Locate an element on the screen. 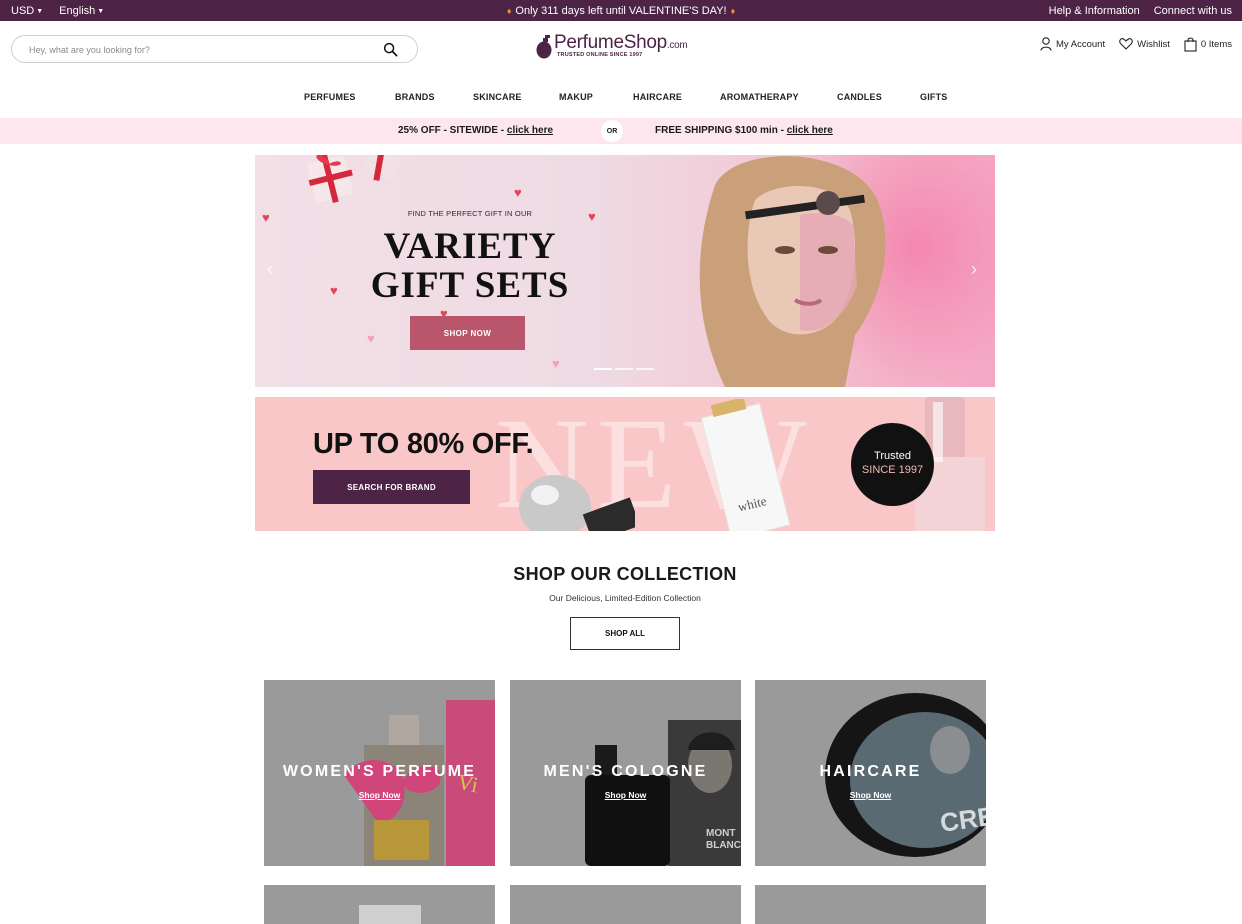 The height and width of the screenshot is (924, 1242). product-image is located at coordinates (390, 914).